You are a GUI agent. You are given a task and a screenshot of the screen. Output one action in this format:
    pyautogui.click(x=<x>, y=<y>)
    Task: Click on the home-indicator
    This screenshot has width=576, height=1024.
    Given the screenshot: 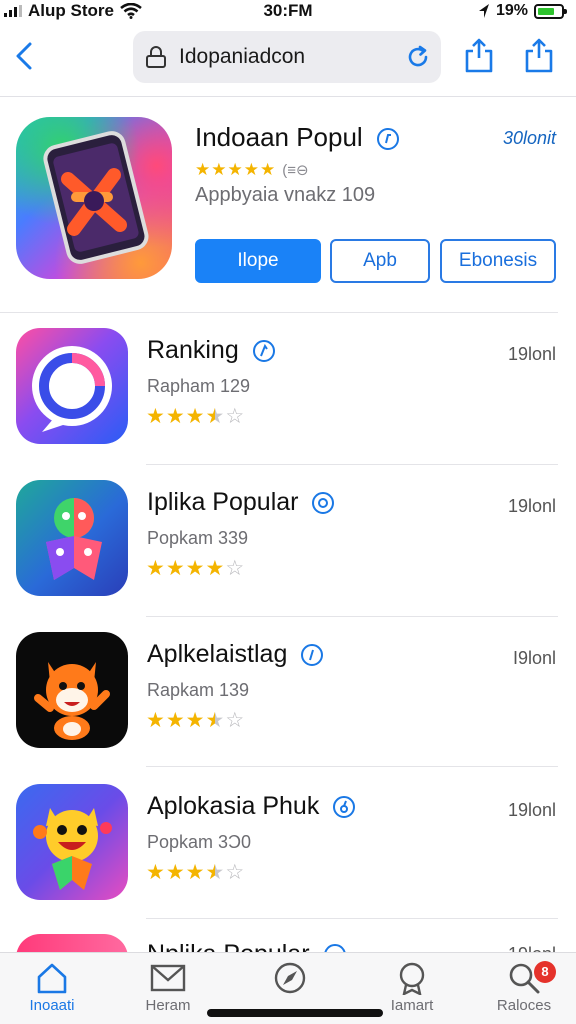 What is the action you would take?
    pyautogui.click(x=295, y=1013)
    